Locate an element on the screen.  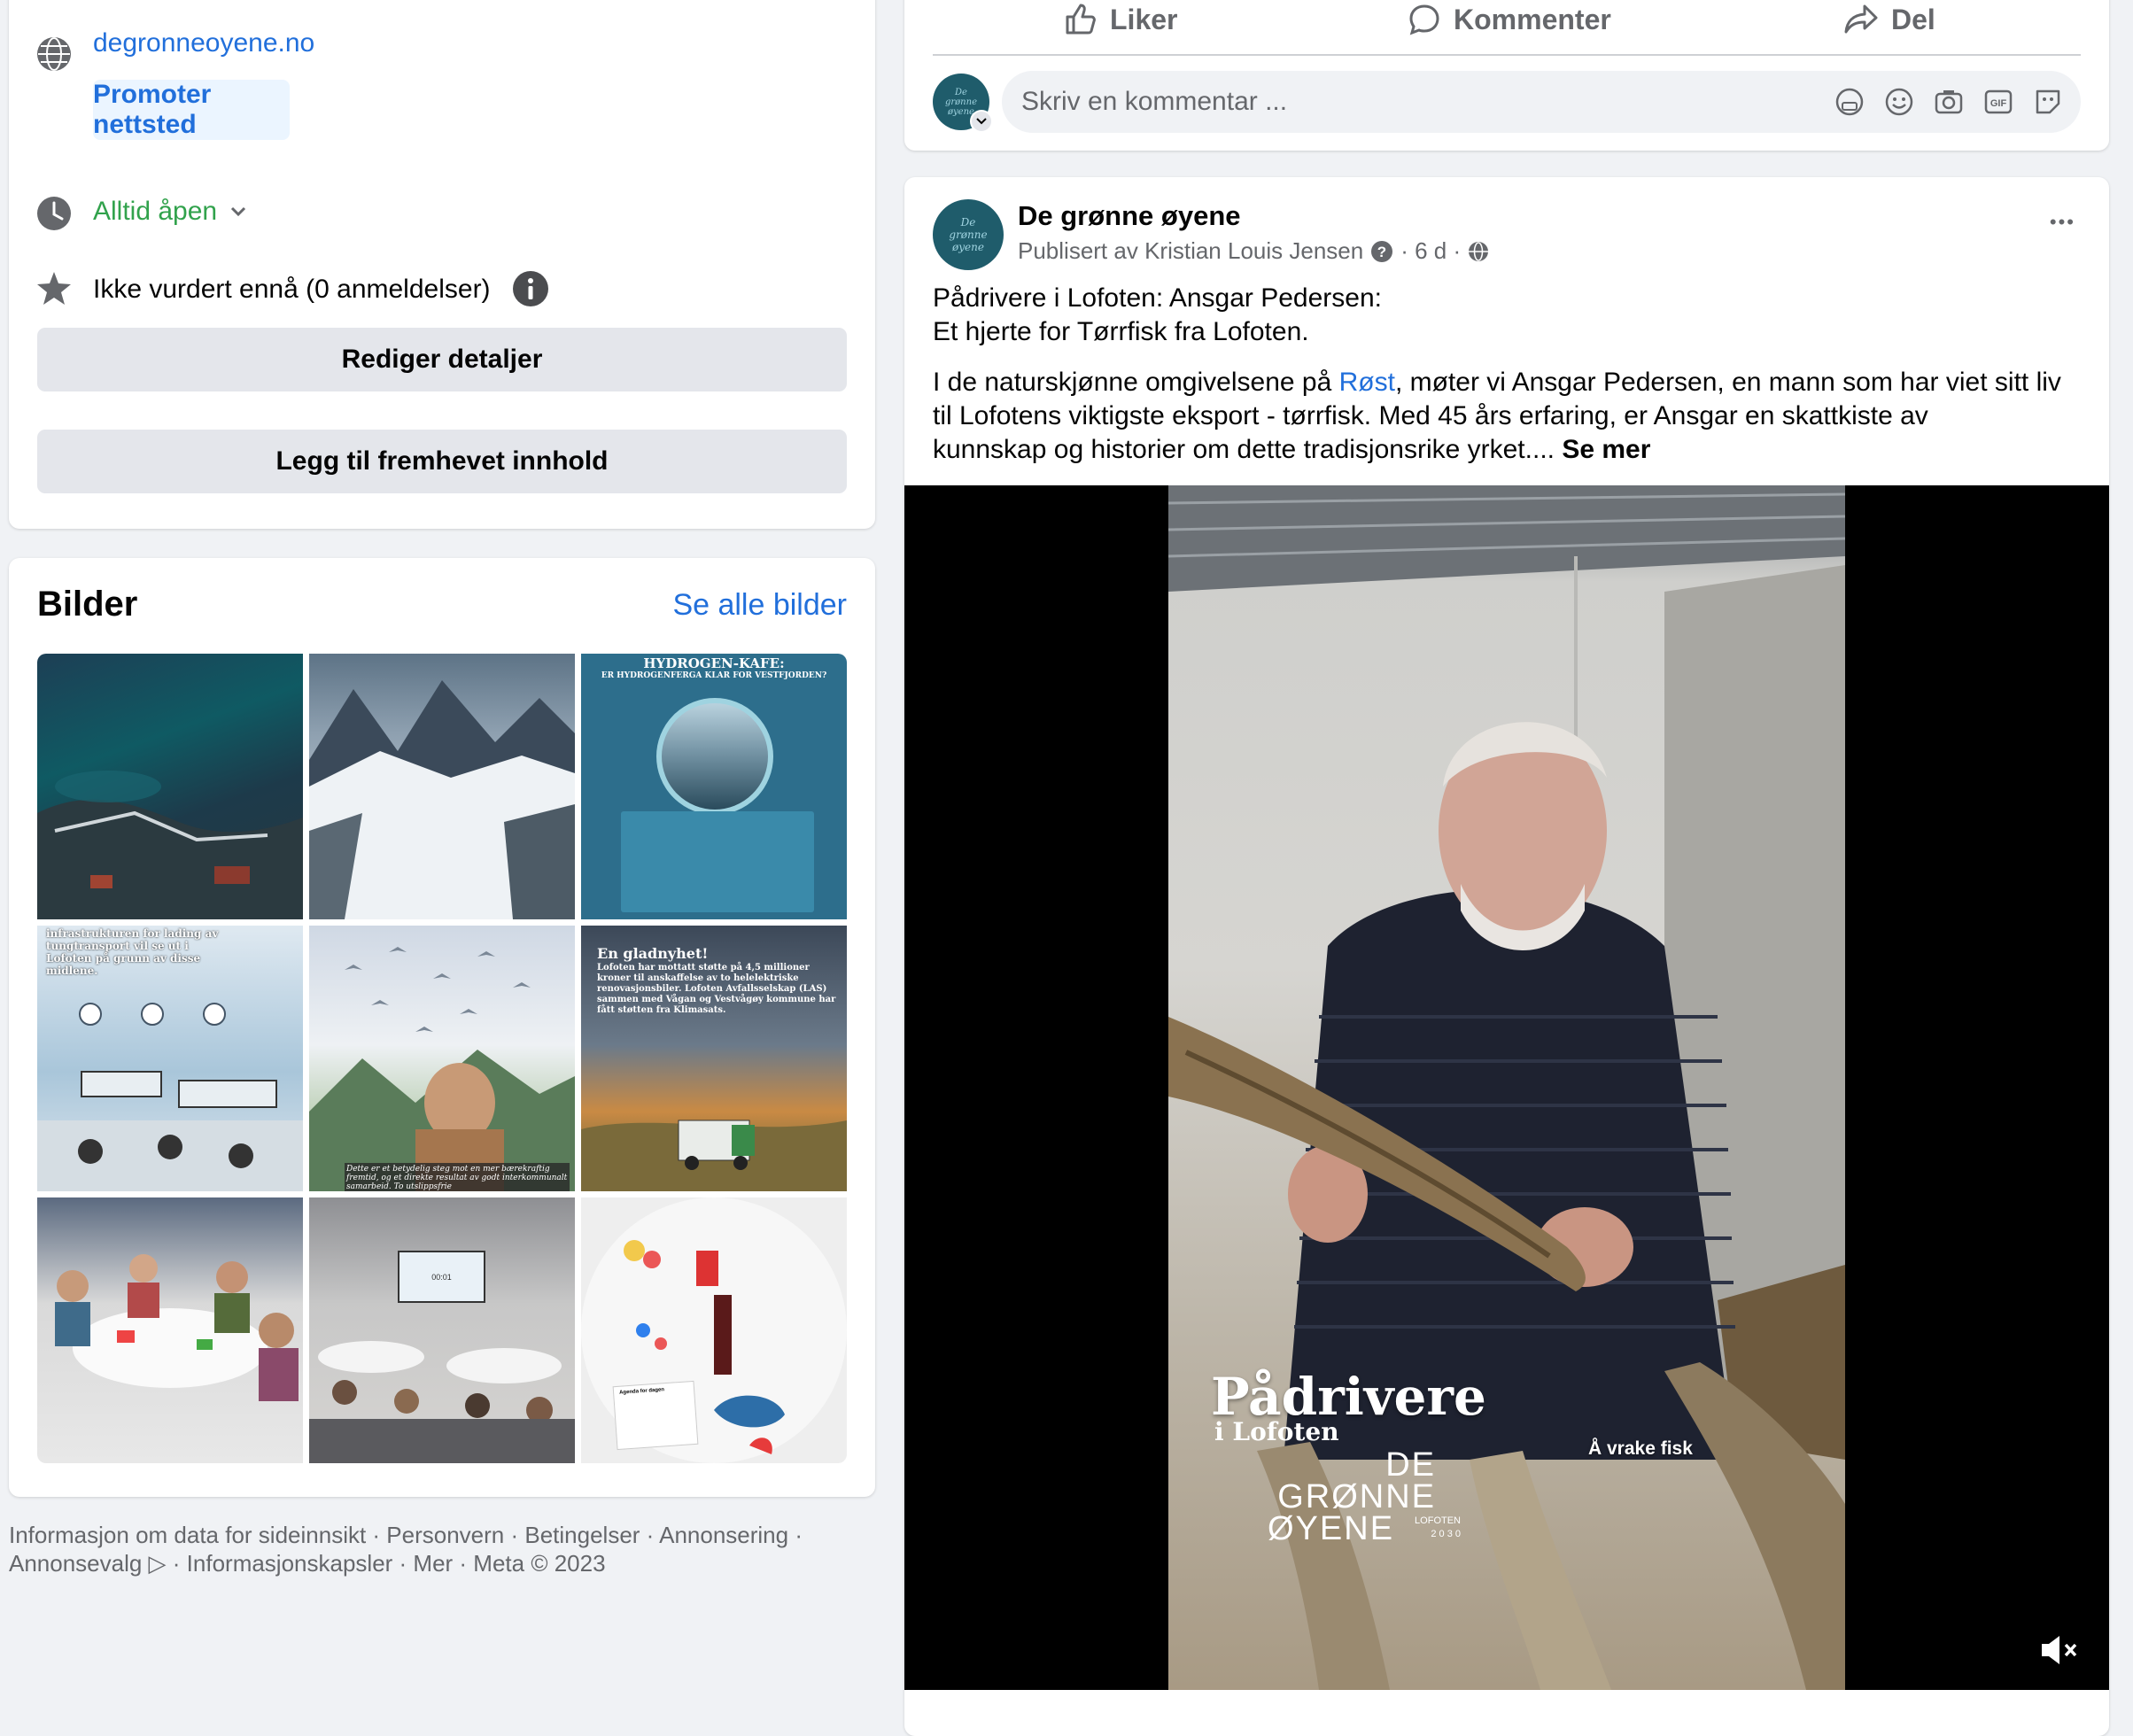
svg-text: GIF is located at coordinates (1999, 103).